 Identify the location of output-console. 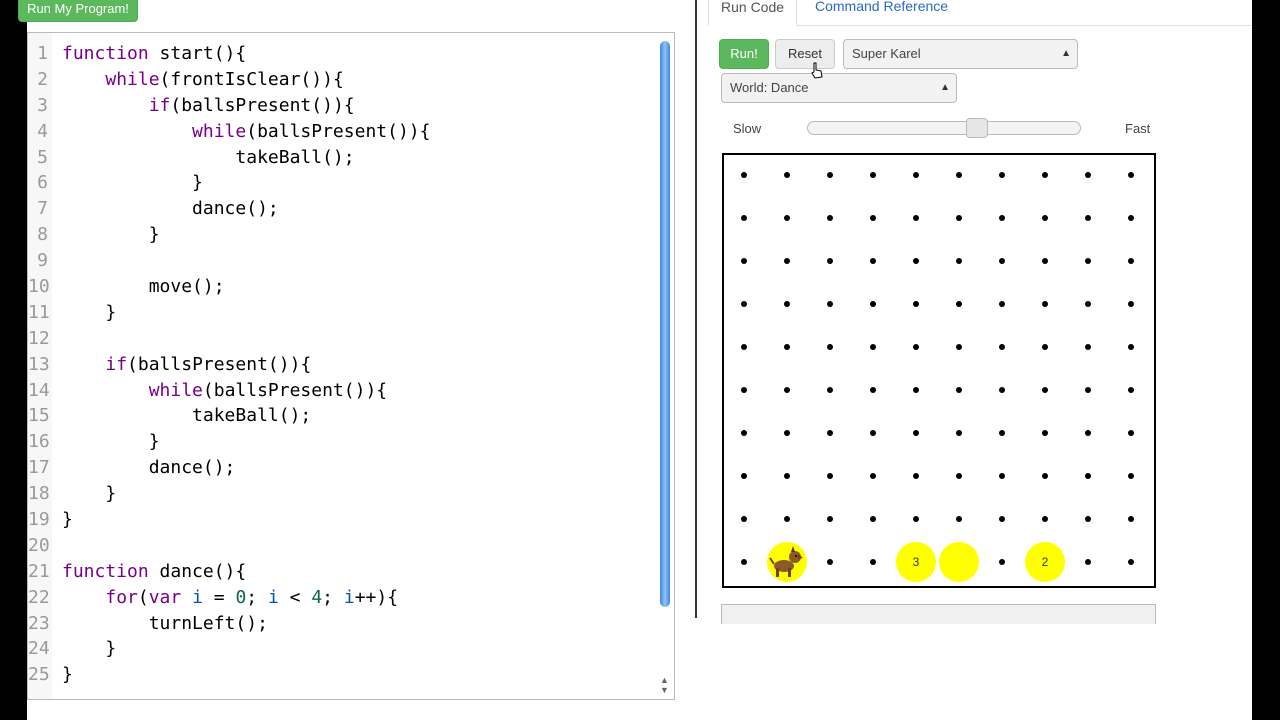
(938, 614).